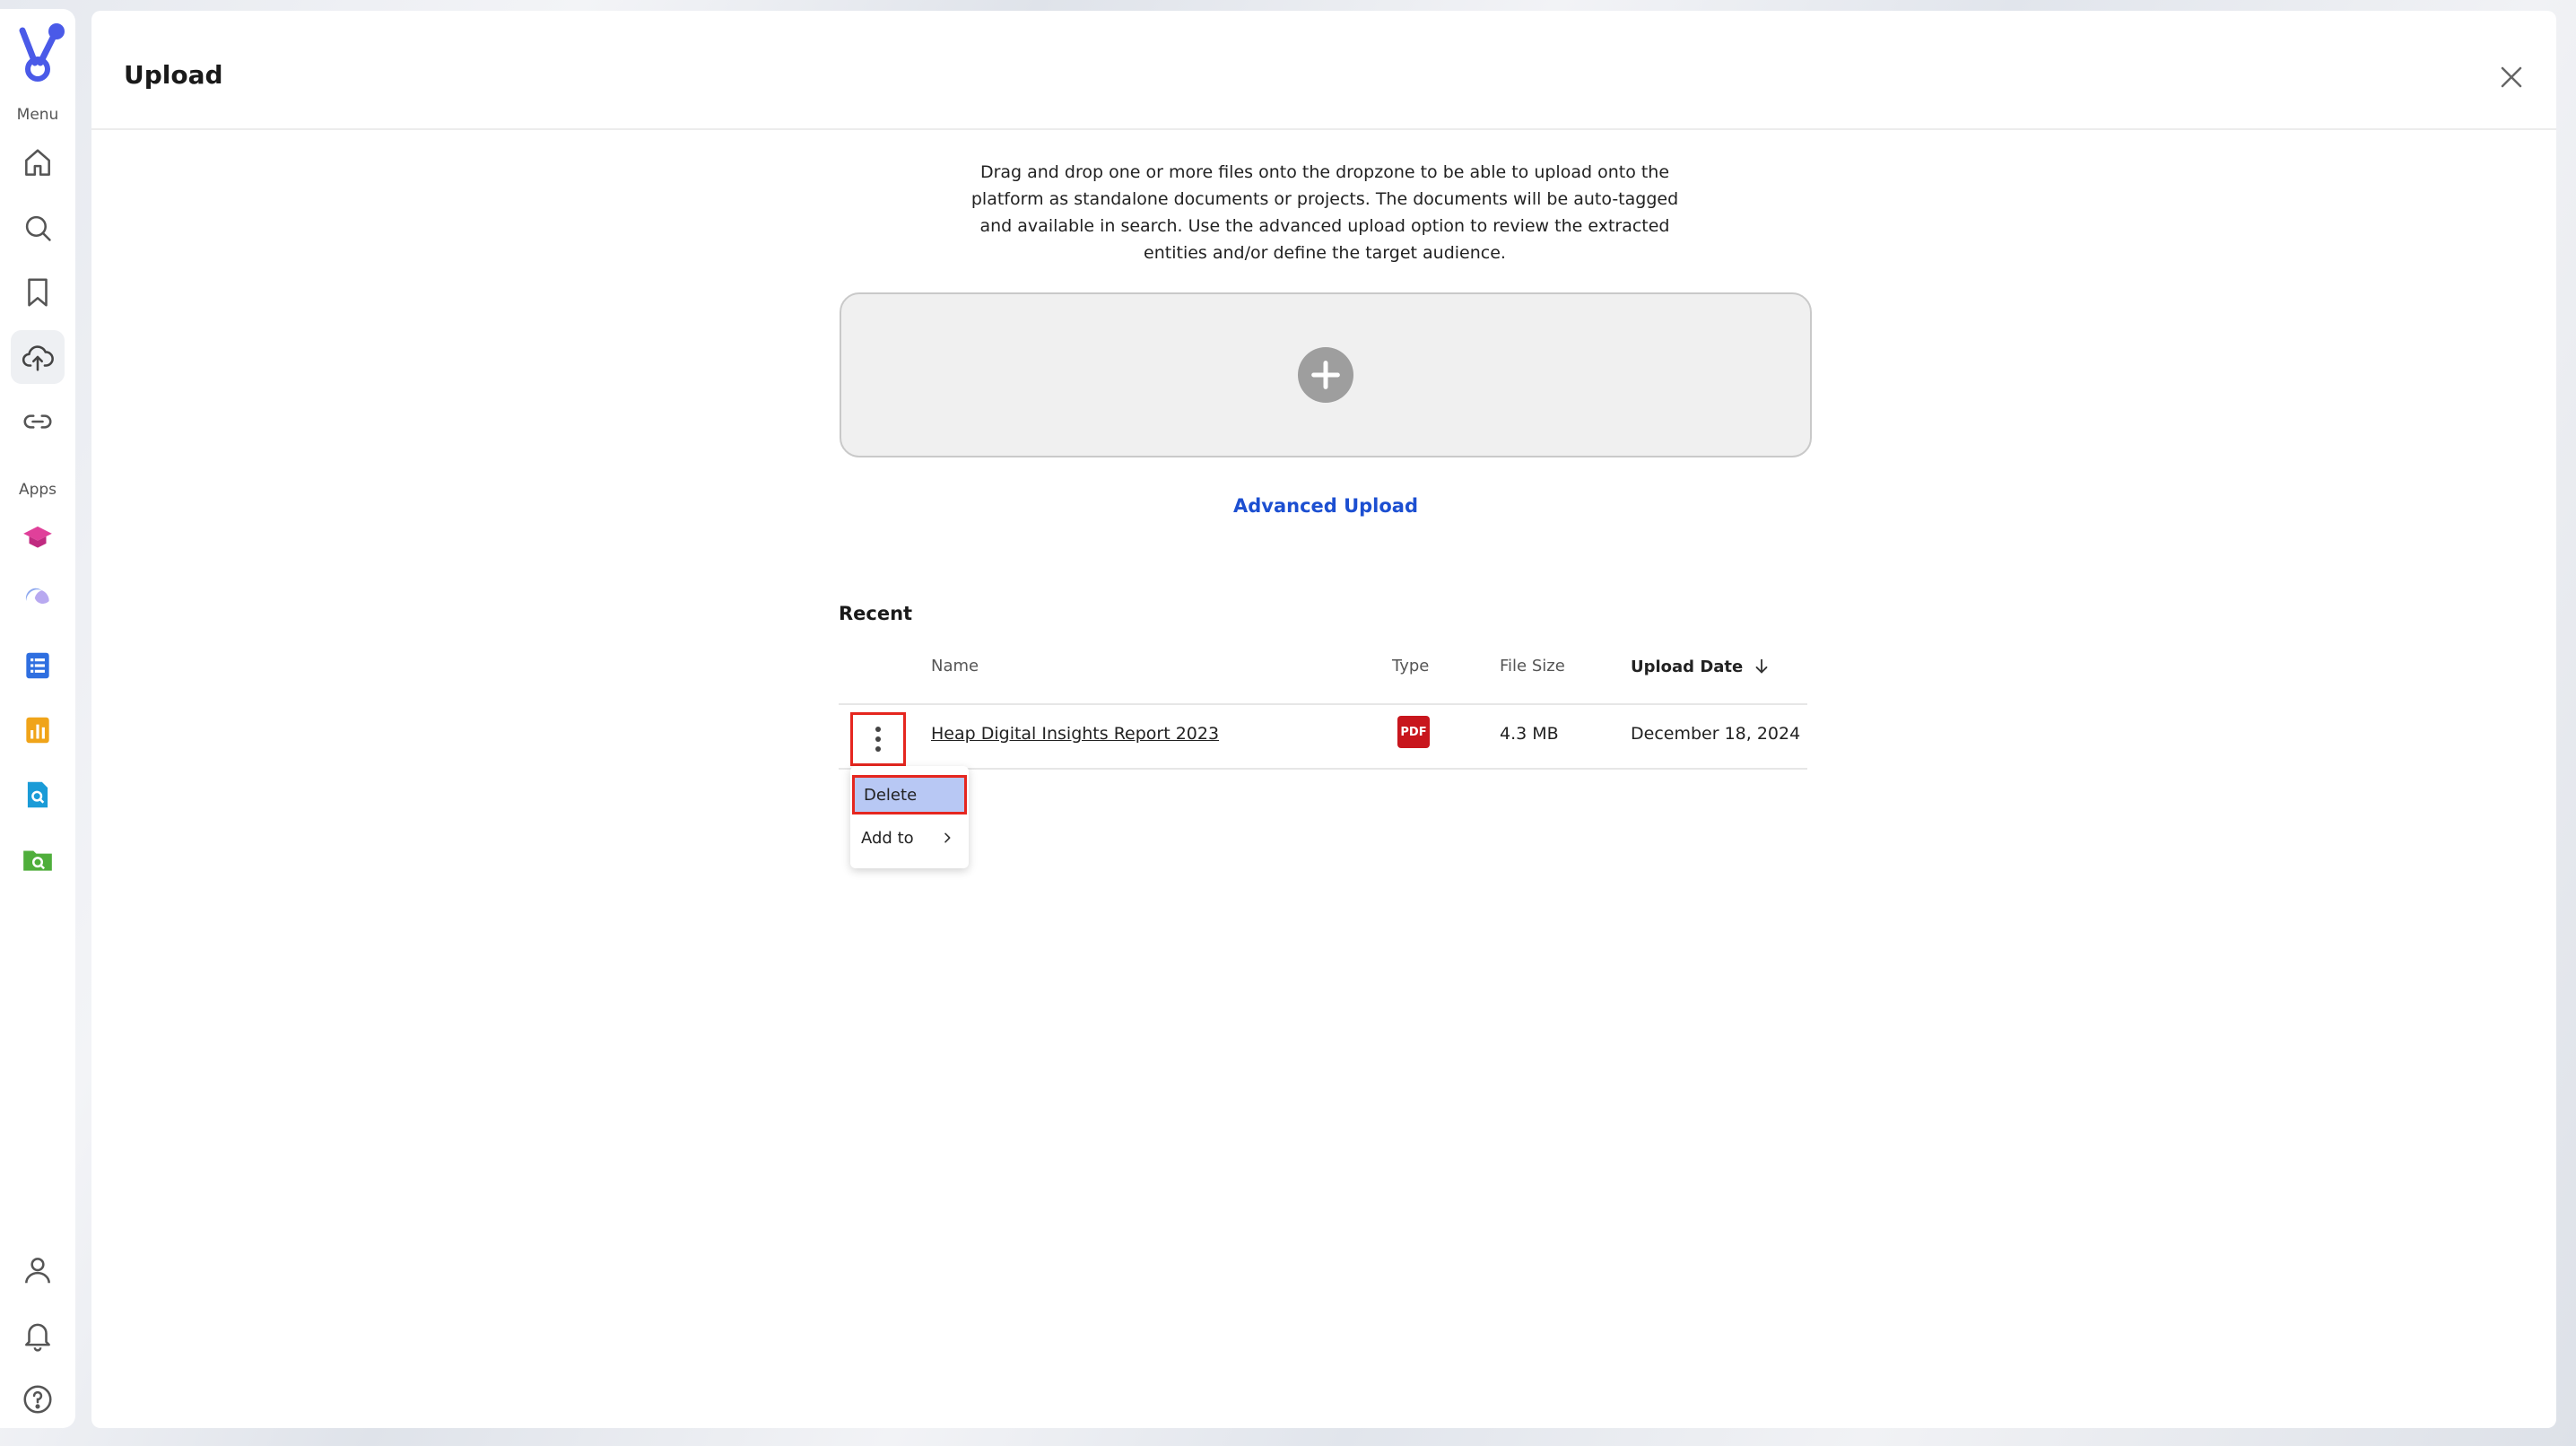  I want to click on bookmark-icon, so click(38, 292).